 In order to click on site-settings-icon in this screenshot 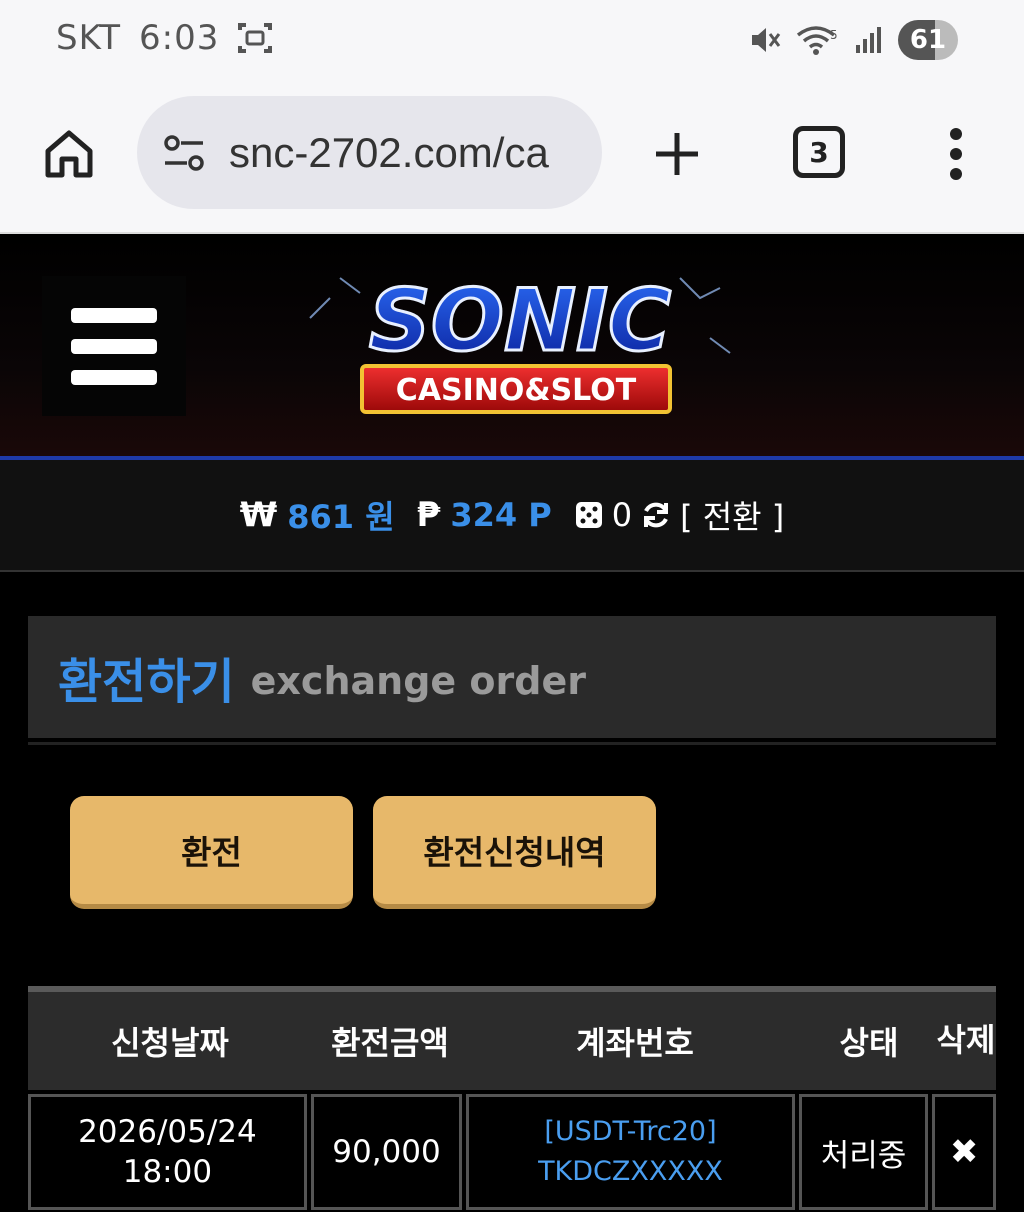, I will do `click(184, 153)`.